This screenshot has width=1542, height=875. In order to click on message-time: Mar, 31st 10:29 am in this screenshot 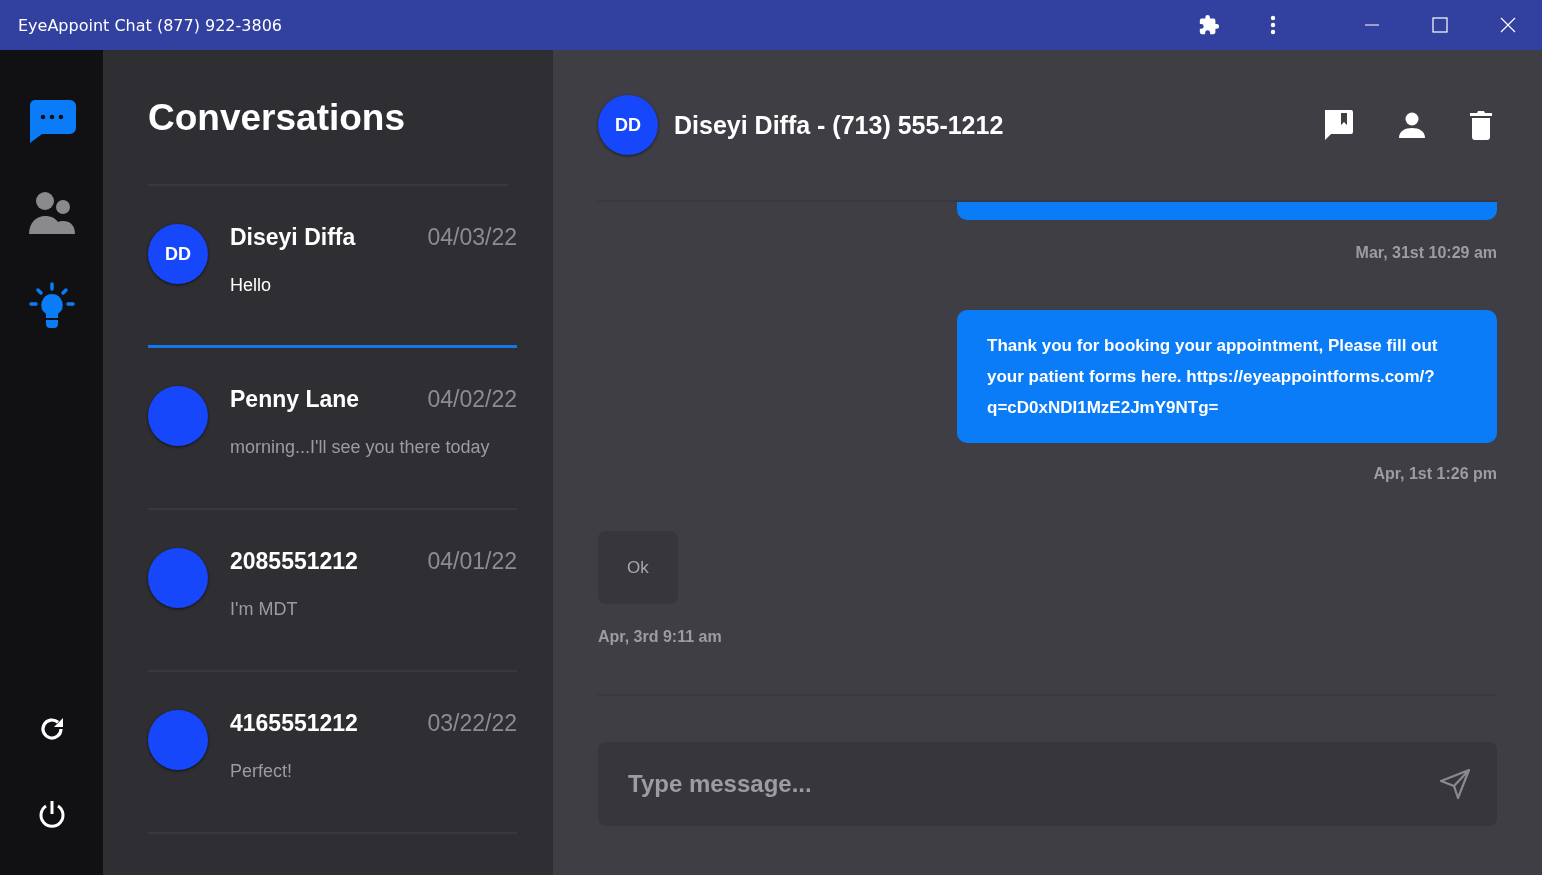, I will do `click(1426, 253)`.